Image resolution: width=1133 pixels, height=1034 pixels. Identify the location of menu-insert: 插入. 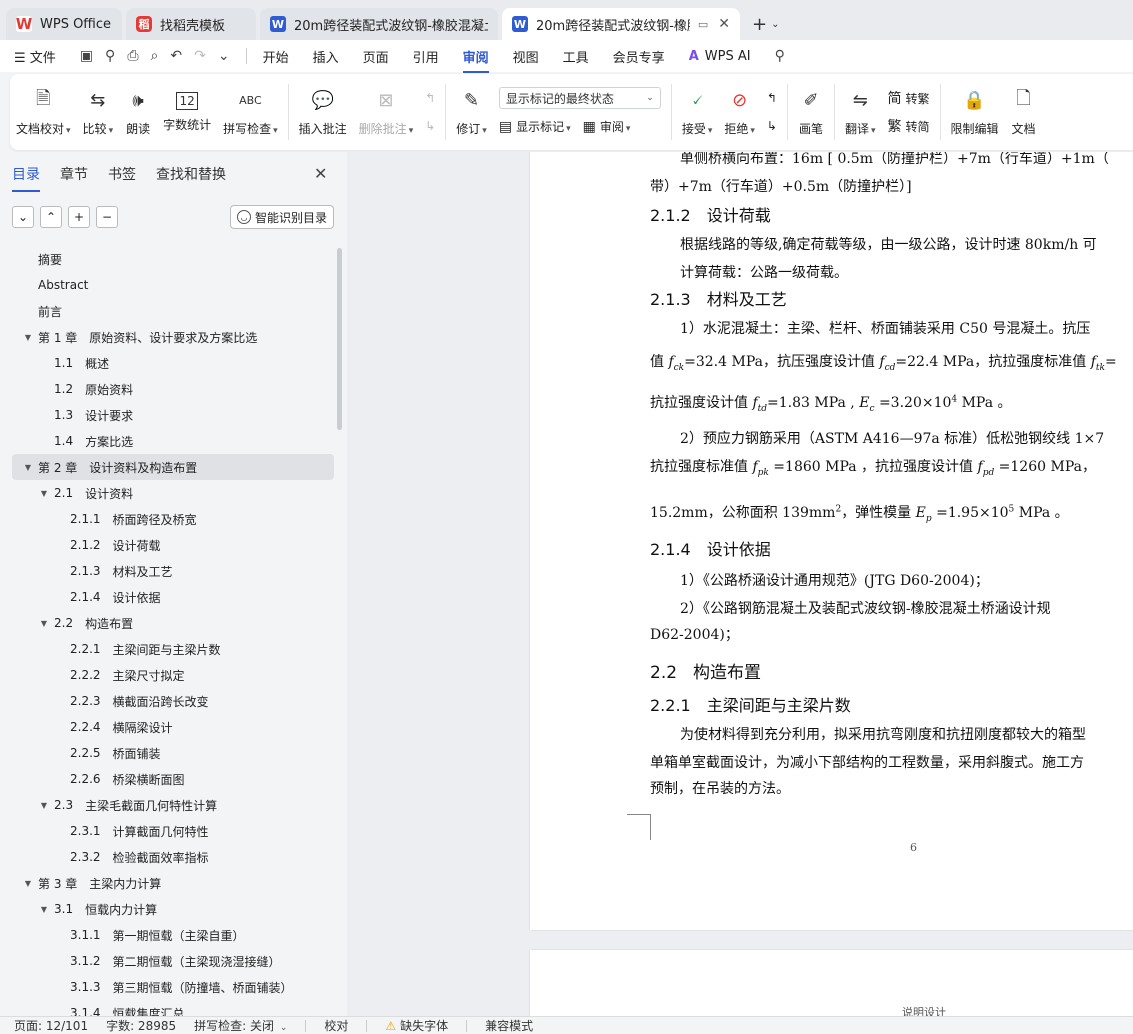
(326, 56).